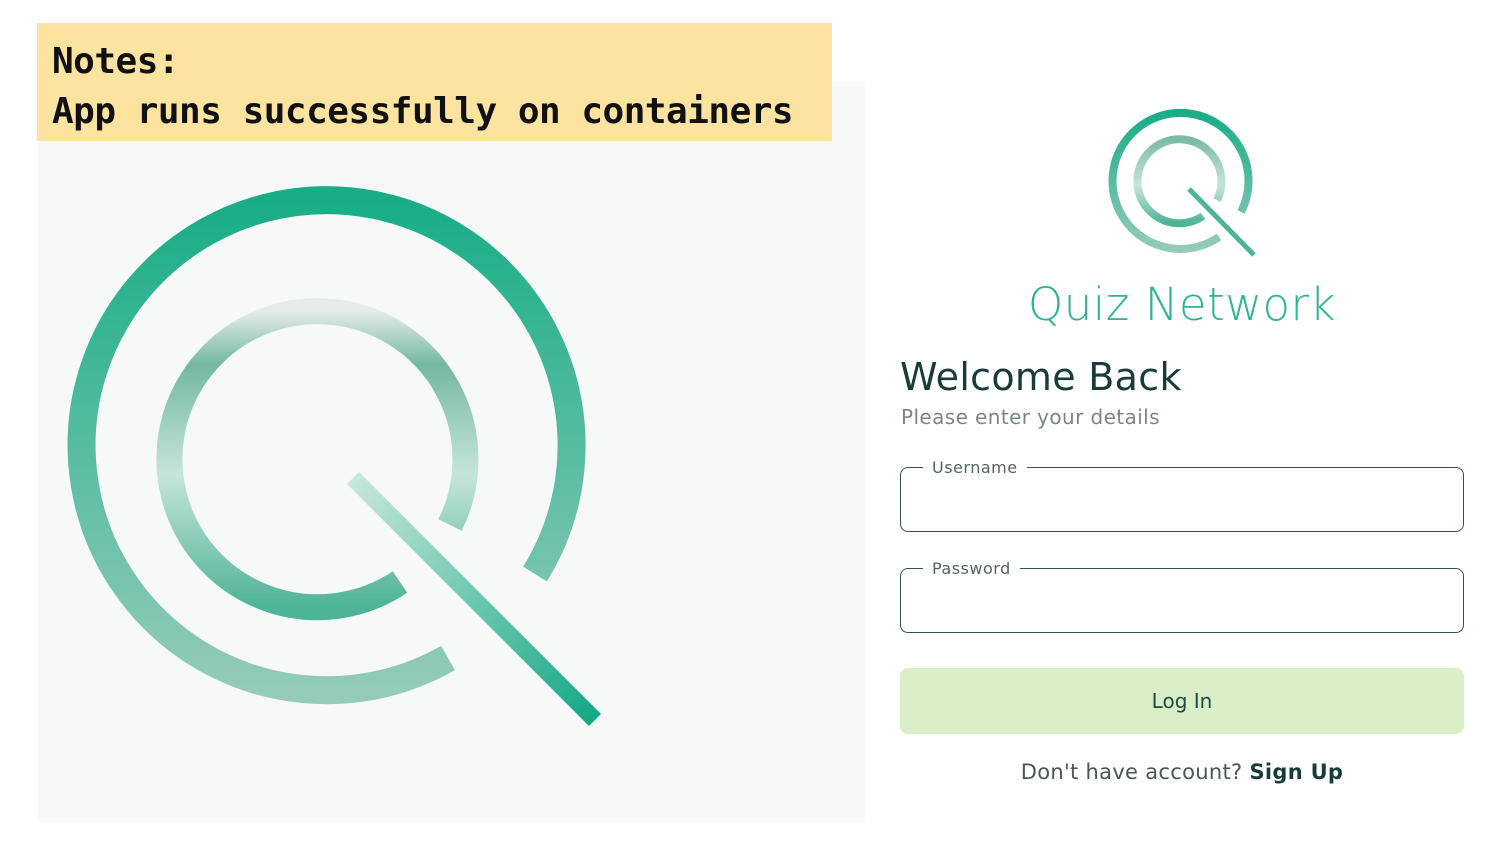  Describe the element at coordinates (1041, 377) in the screenshot. I see `welcome-title: Welcome Back` at that location.